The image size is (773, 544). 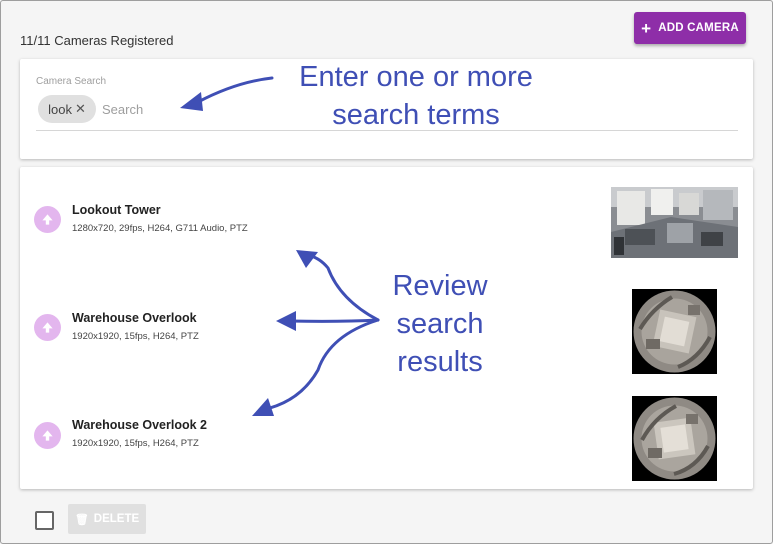 What do you see at coordinates (44, 520) in the screenshot?
I see `select-all-checkbox` at bounding box center [44, 520].